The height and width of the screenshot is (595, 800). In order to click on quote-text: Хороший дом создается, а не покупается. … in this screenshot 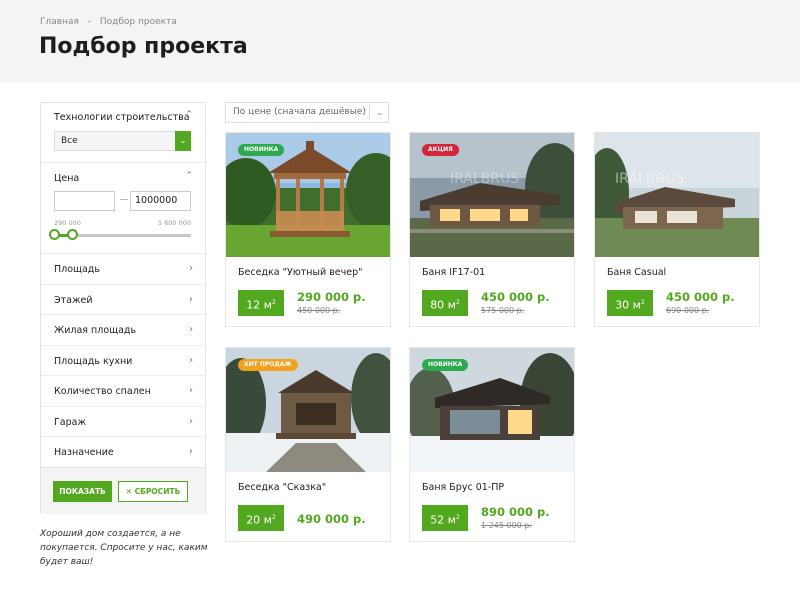, I will do `click(124, 548)`.